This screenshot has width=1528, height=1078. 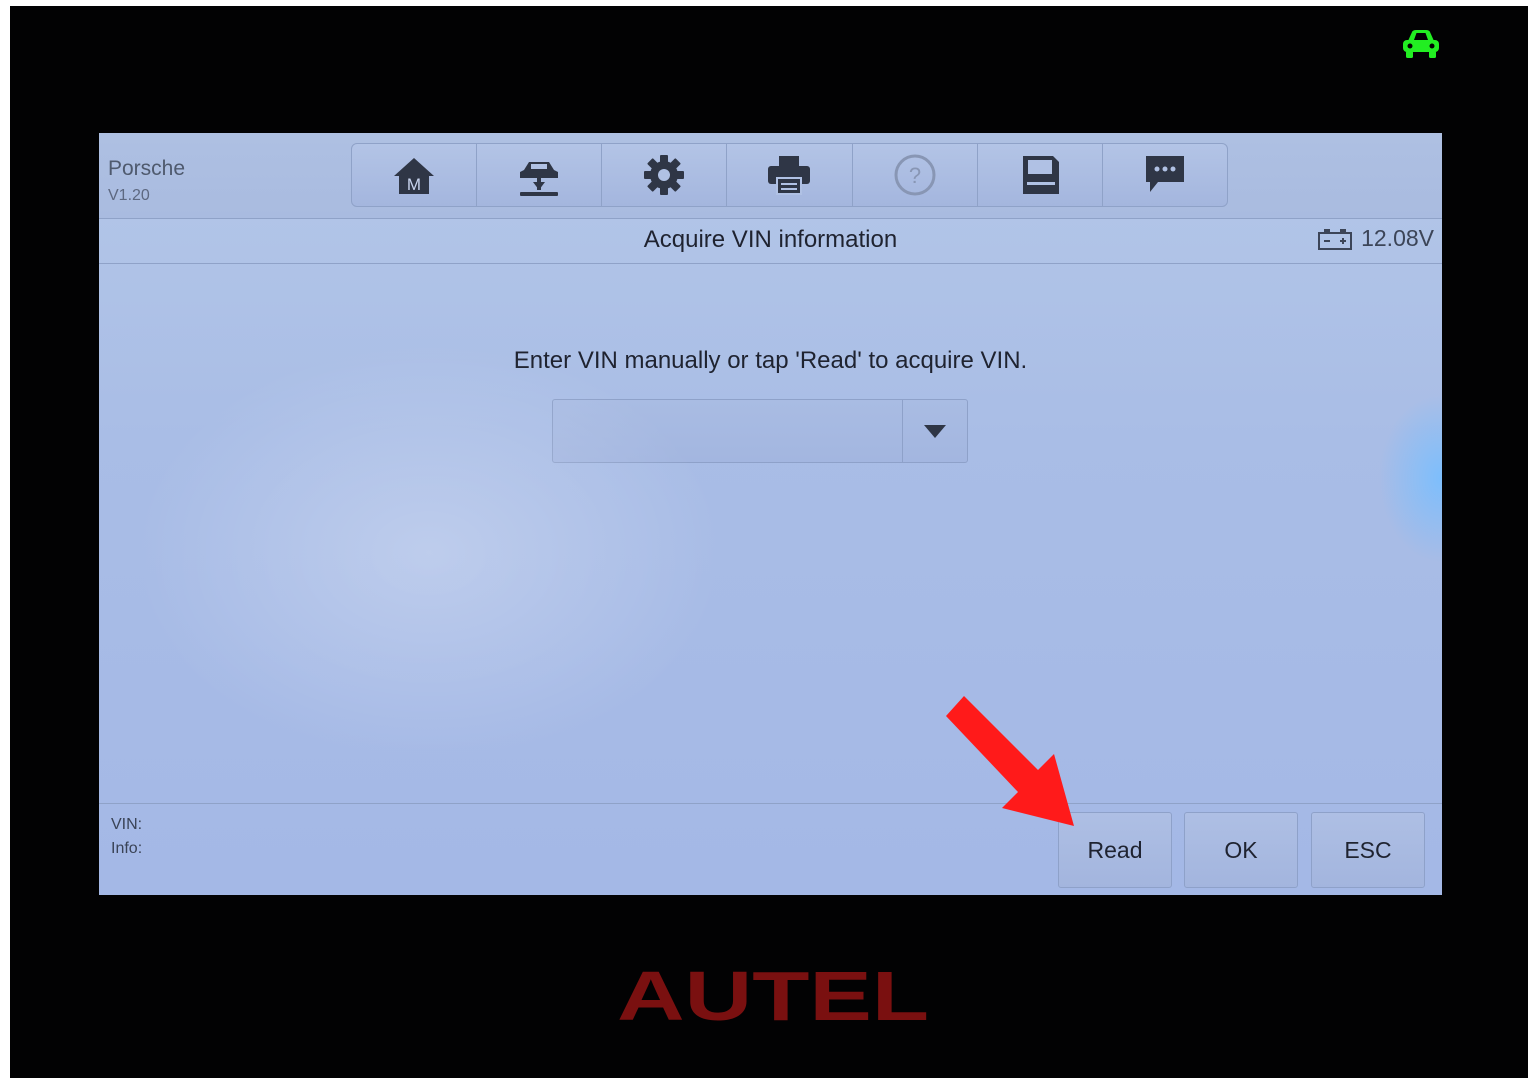 What do you see at coordinates (1010, 761) in the screenshot?
I see `red-arrow-annotation` at bounding box center [1010, 761].